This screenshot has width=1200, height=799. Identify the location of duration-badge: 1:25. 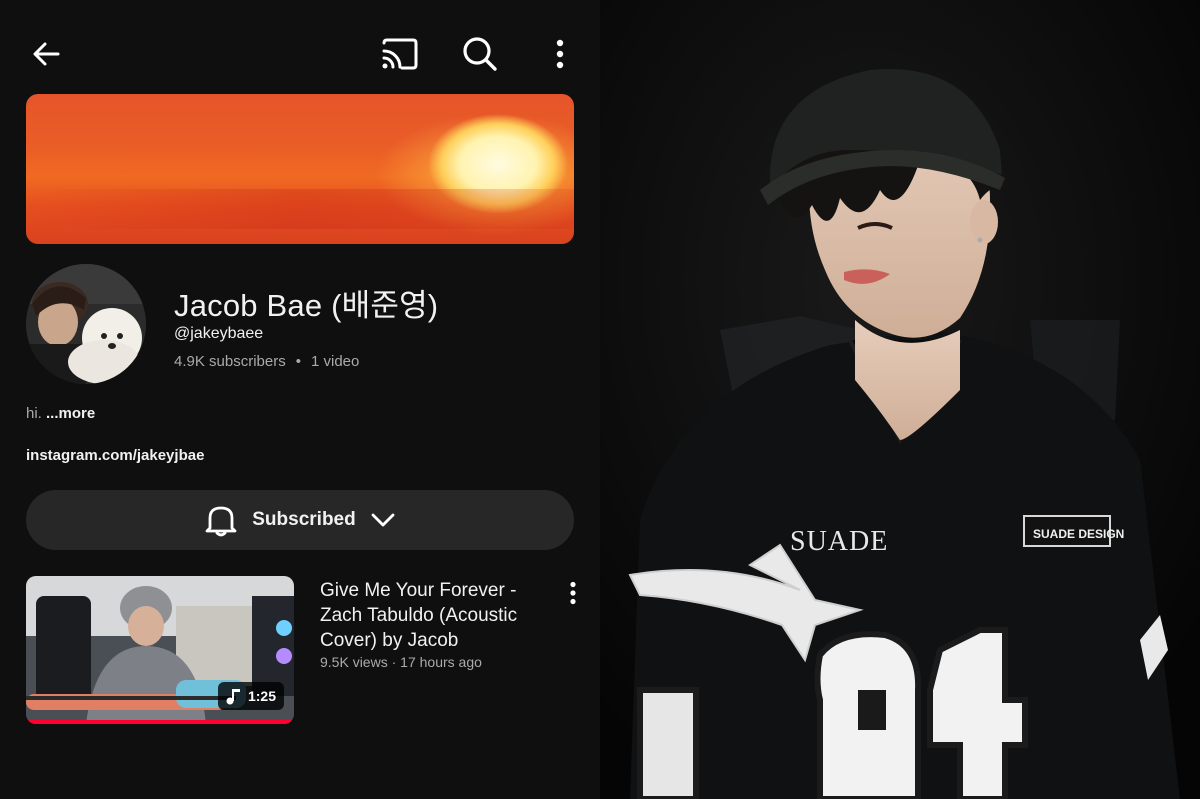
(250, 696).